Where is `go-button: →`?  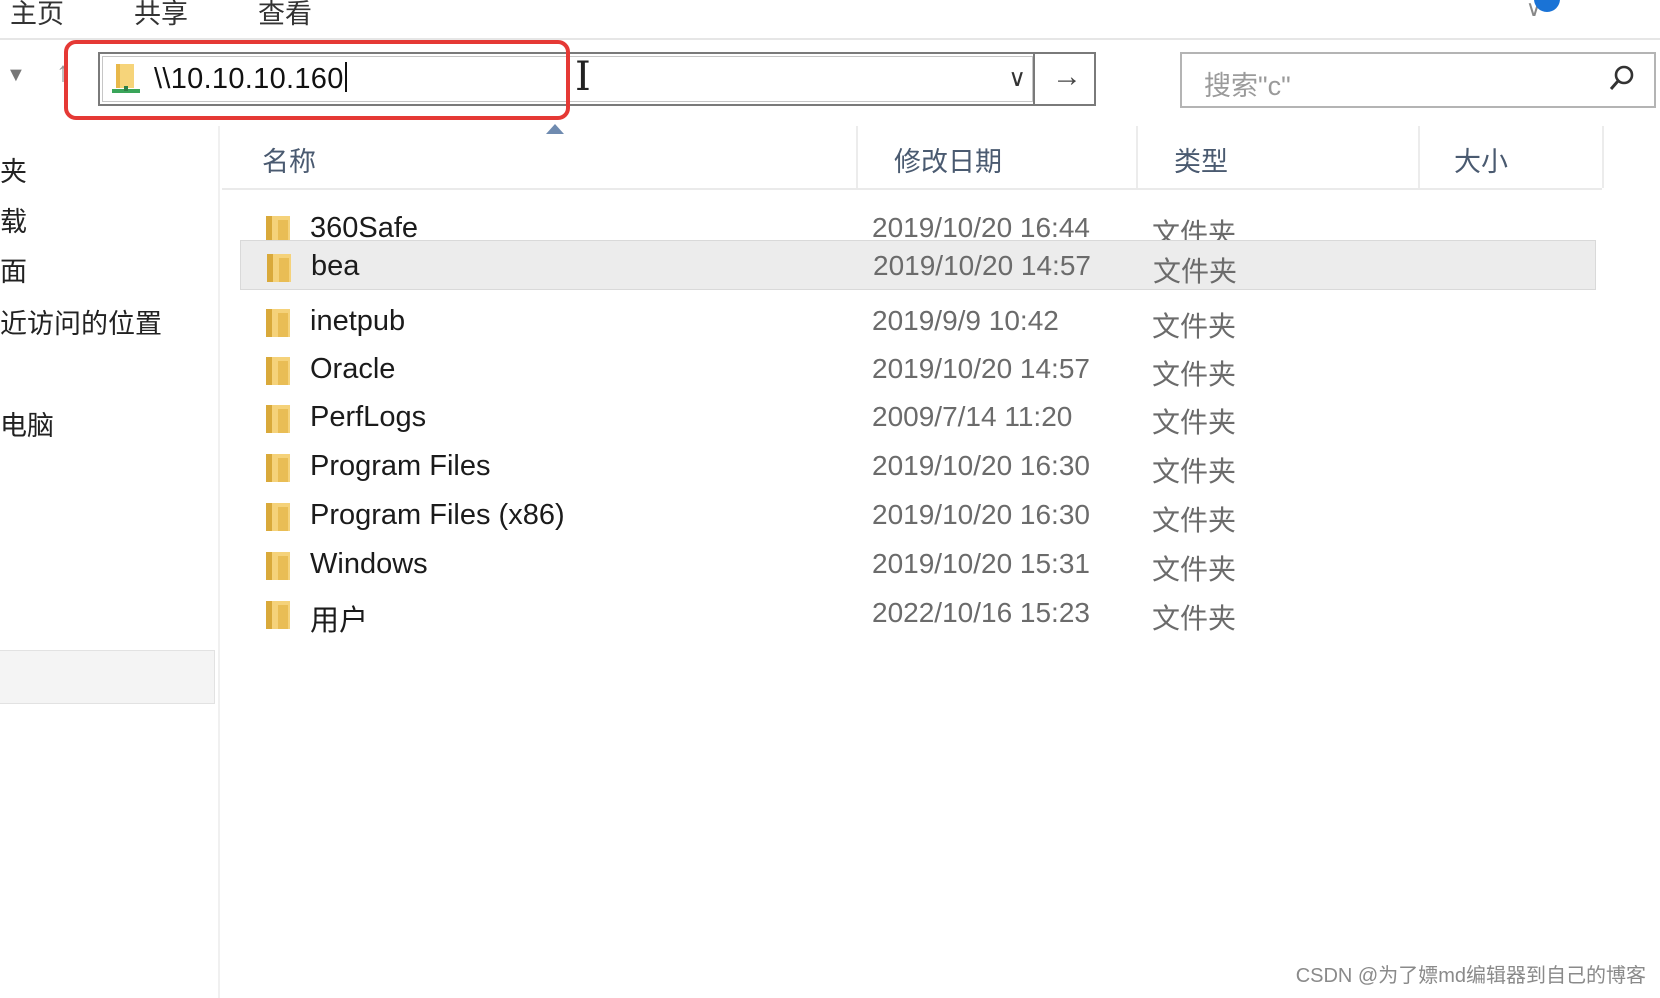
go-button: → is located at coordinates (1067, 77).